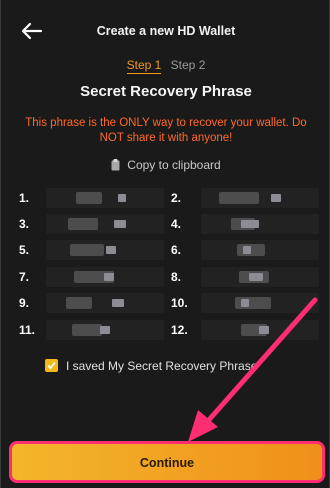 This screenshot has height=488, width=330. I want to click on continue-label: Continue, so click(167, 463).